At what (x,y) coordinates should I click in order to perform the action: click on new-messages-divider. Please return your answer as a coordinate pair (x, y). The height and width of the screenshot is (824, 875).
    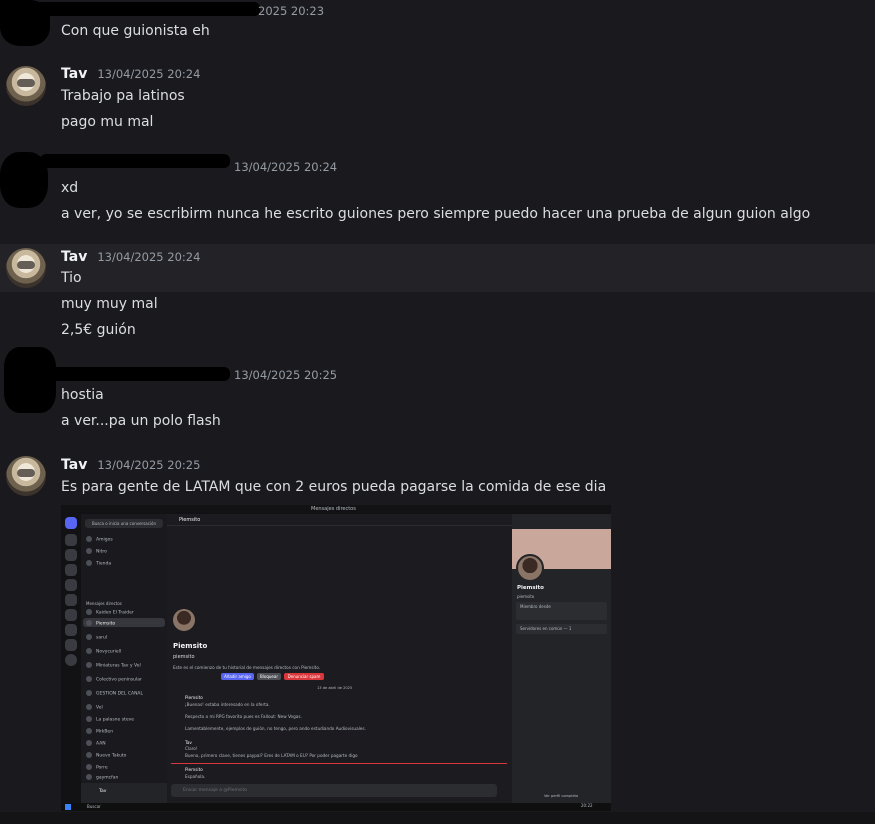
    Looking at the image, I should click on (339, 763).